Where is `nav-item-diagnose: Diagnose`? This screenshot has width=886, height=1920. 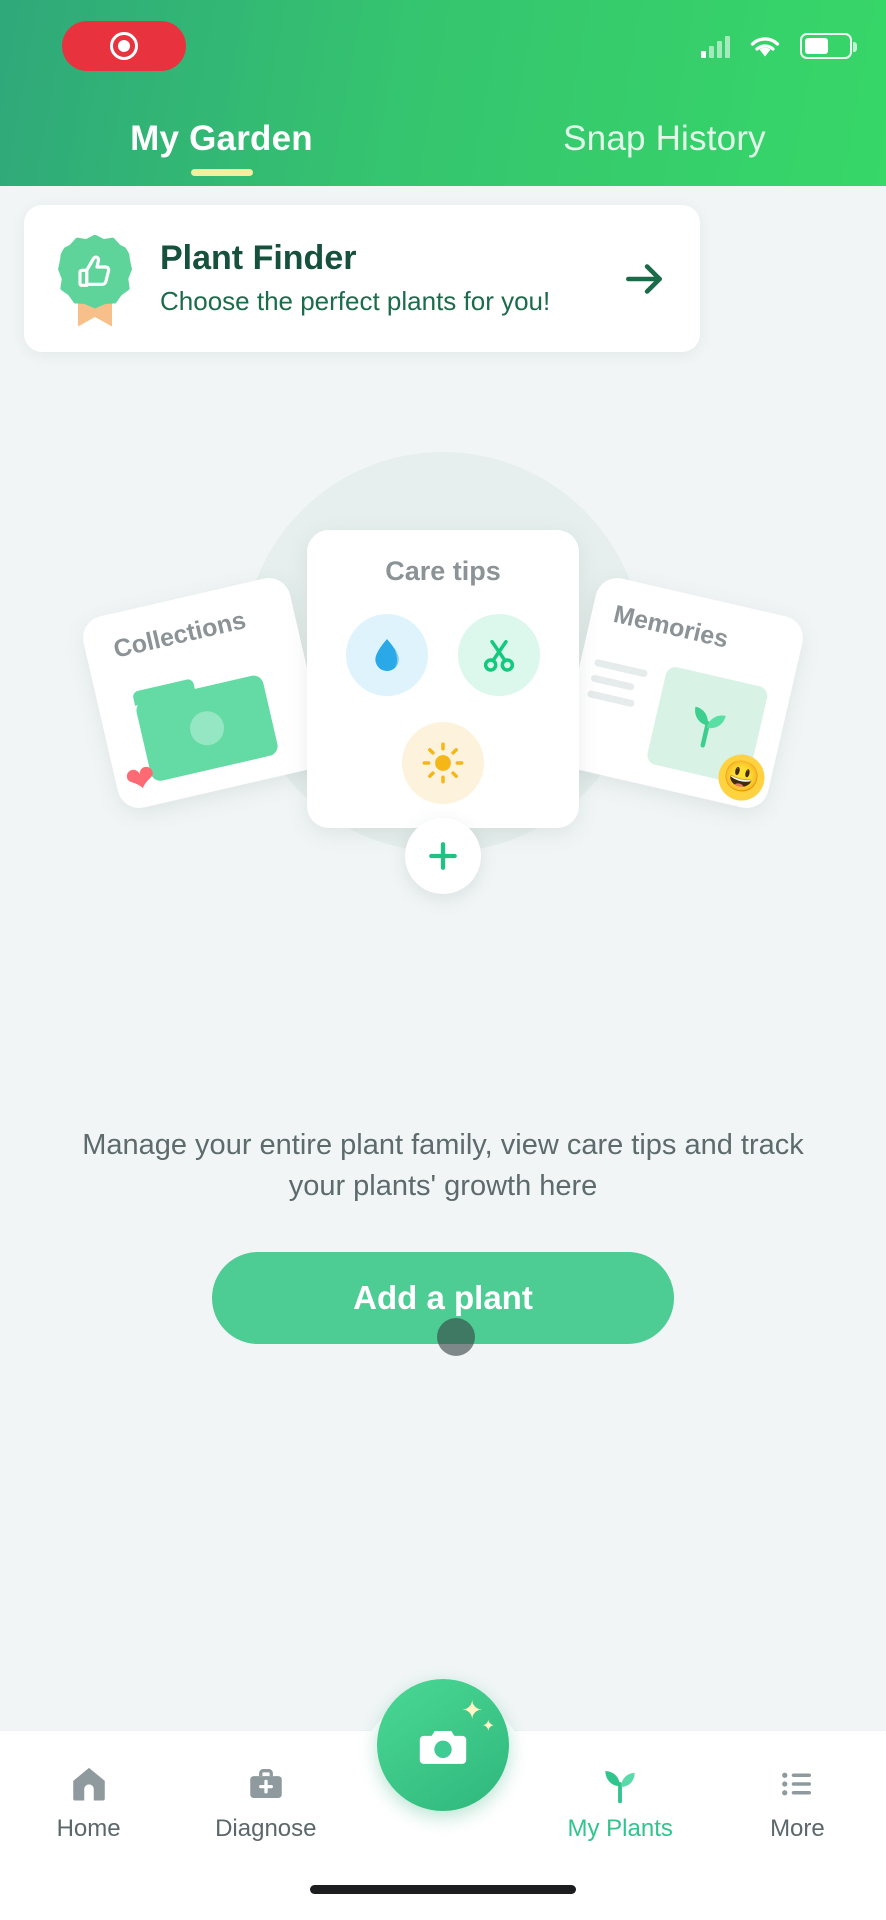 nav-item-diagnose: Diagnose is located at coordinates (265, 1793).